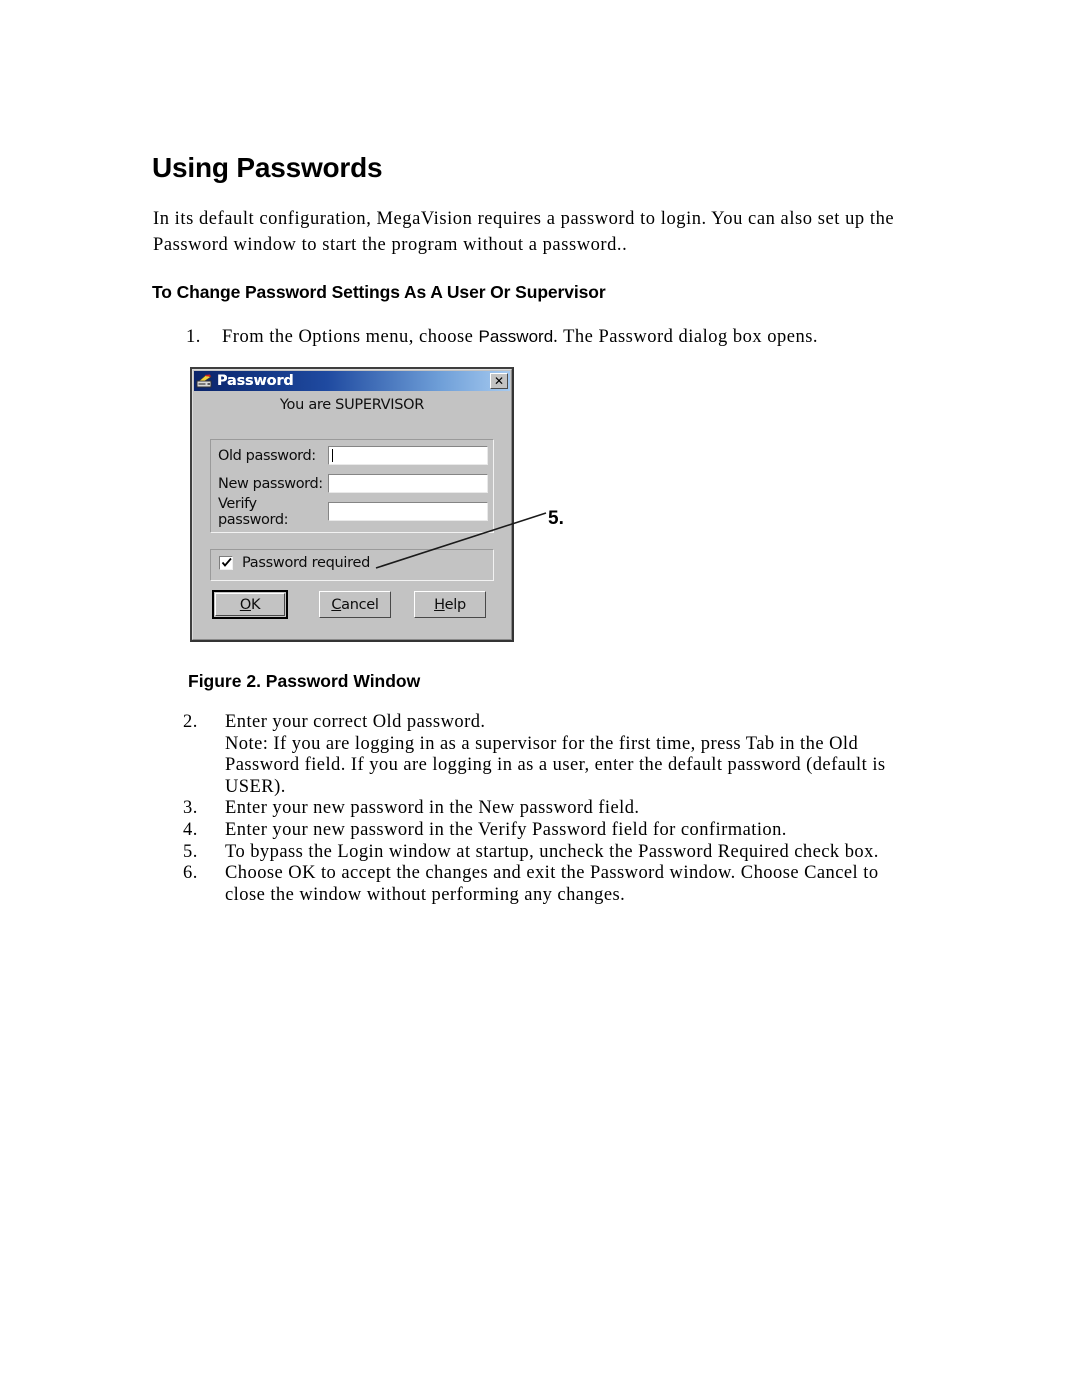 This screenshot has height=1397, width=1080. Describe the element at coordinates (439, 604) in the screenshot. I see `help-accel: H` at that location.